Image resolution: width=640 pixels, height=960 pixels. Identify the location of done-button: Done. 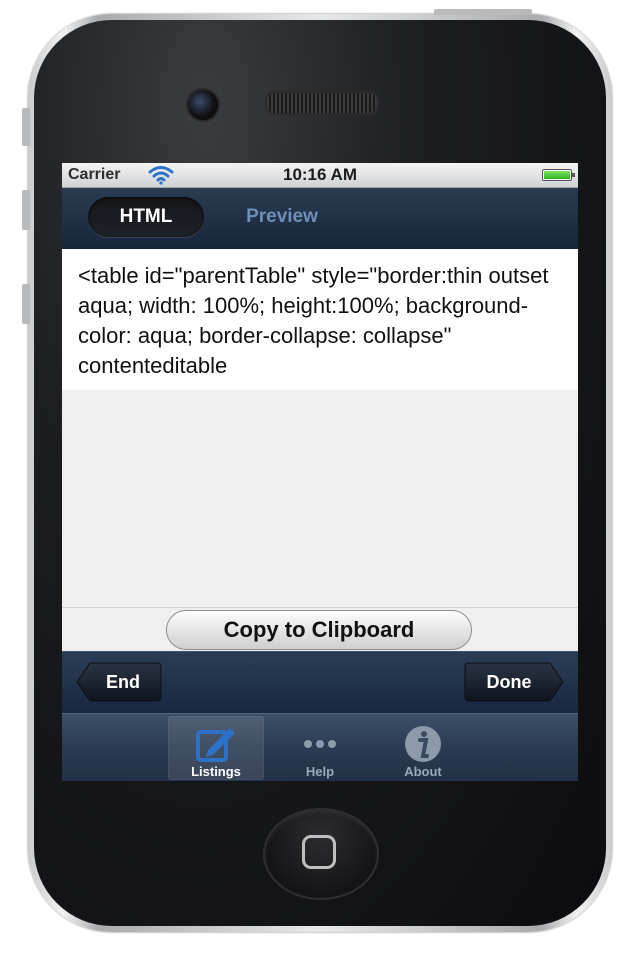
(514, 682).